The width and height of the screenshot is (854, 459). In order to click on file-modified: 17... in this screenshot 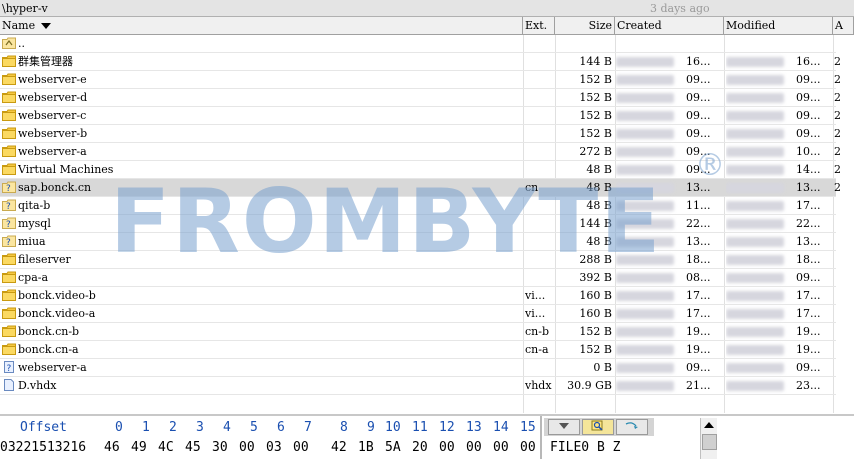, I will do `click(778, 313)`.